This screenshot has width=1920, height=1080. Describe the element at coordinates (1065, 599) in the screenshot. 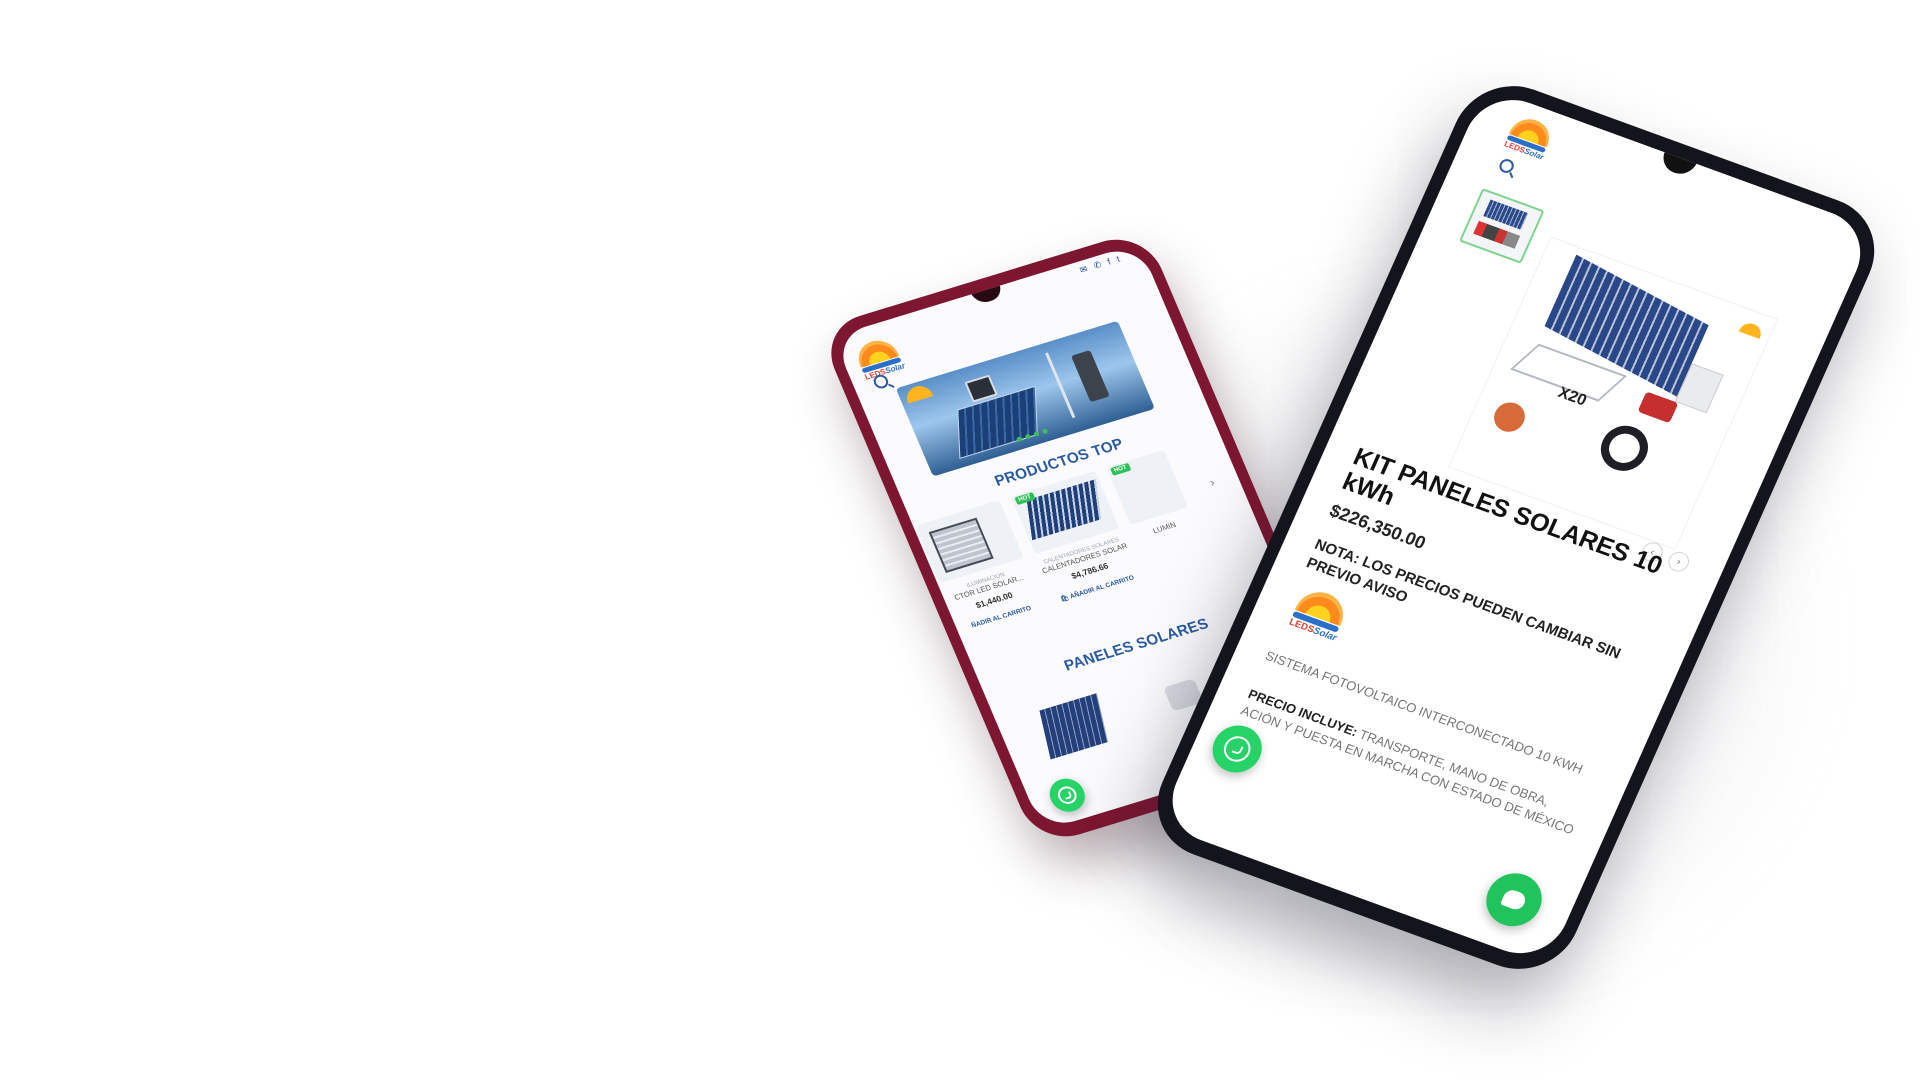

I see `cart-icon: 🛍` at that location.